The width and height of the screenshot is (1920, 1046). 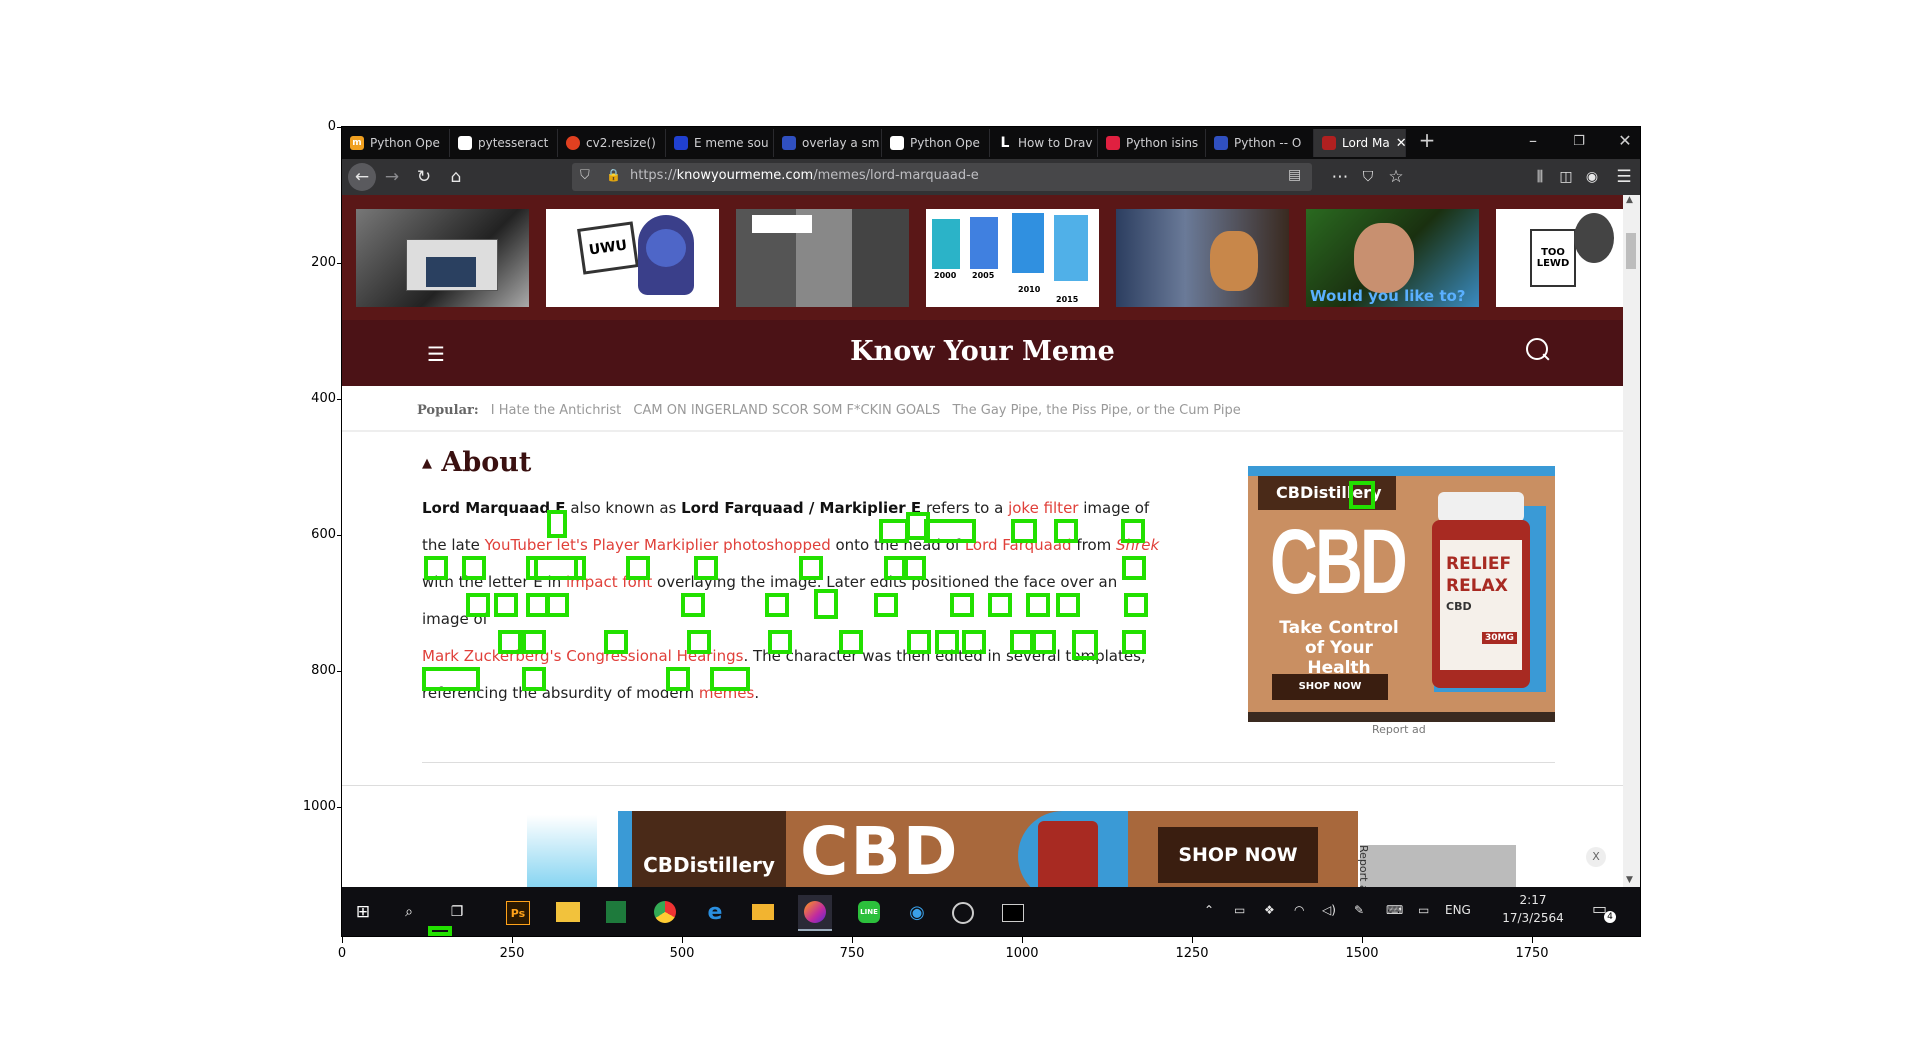 I want to click on y-tick: 0, so click(x=331, y=126).